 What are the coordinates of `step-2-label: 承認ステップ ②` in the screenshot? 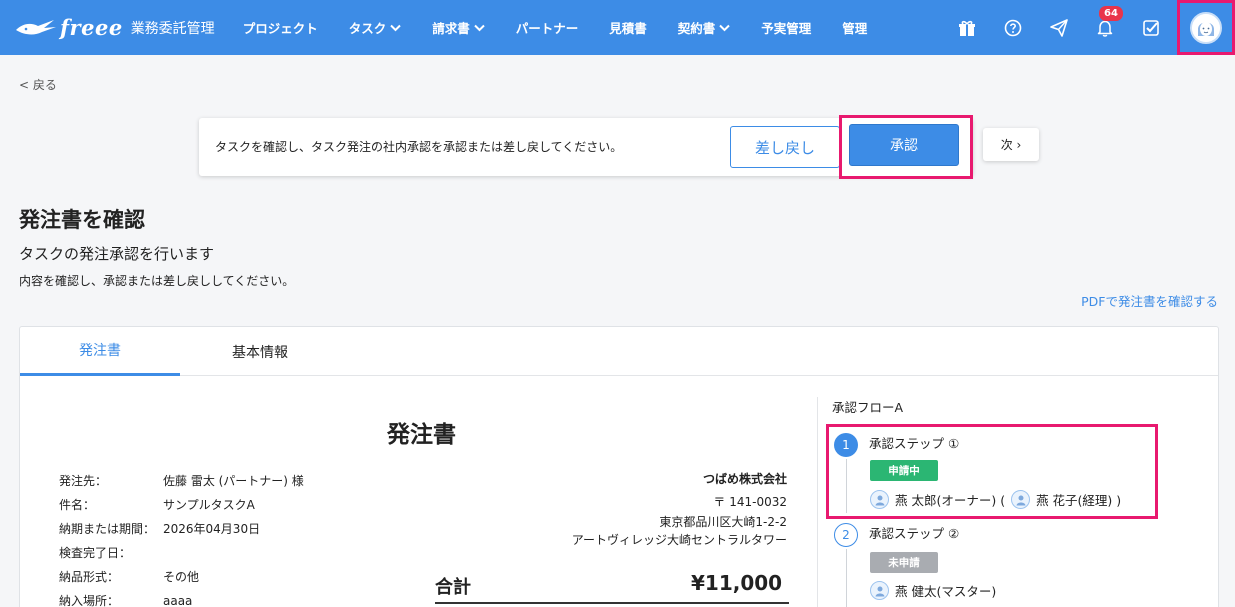 It's located at (914, 533).